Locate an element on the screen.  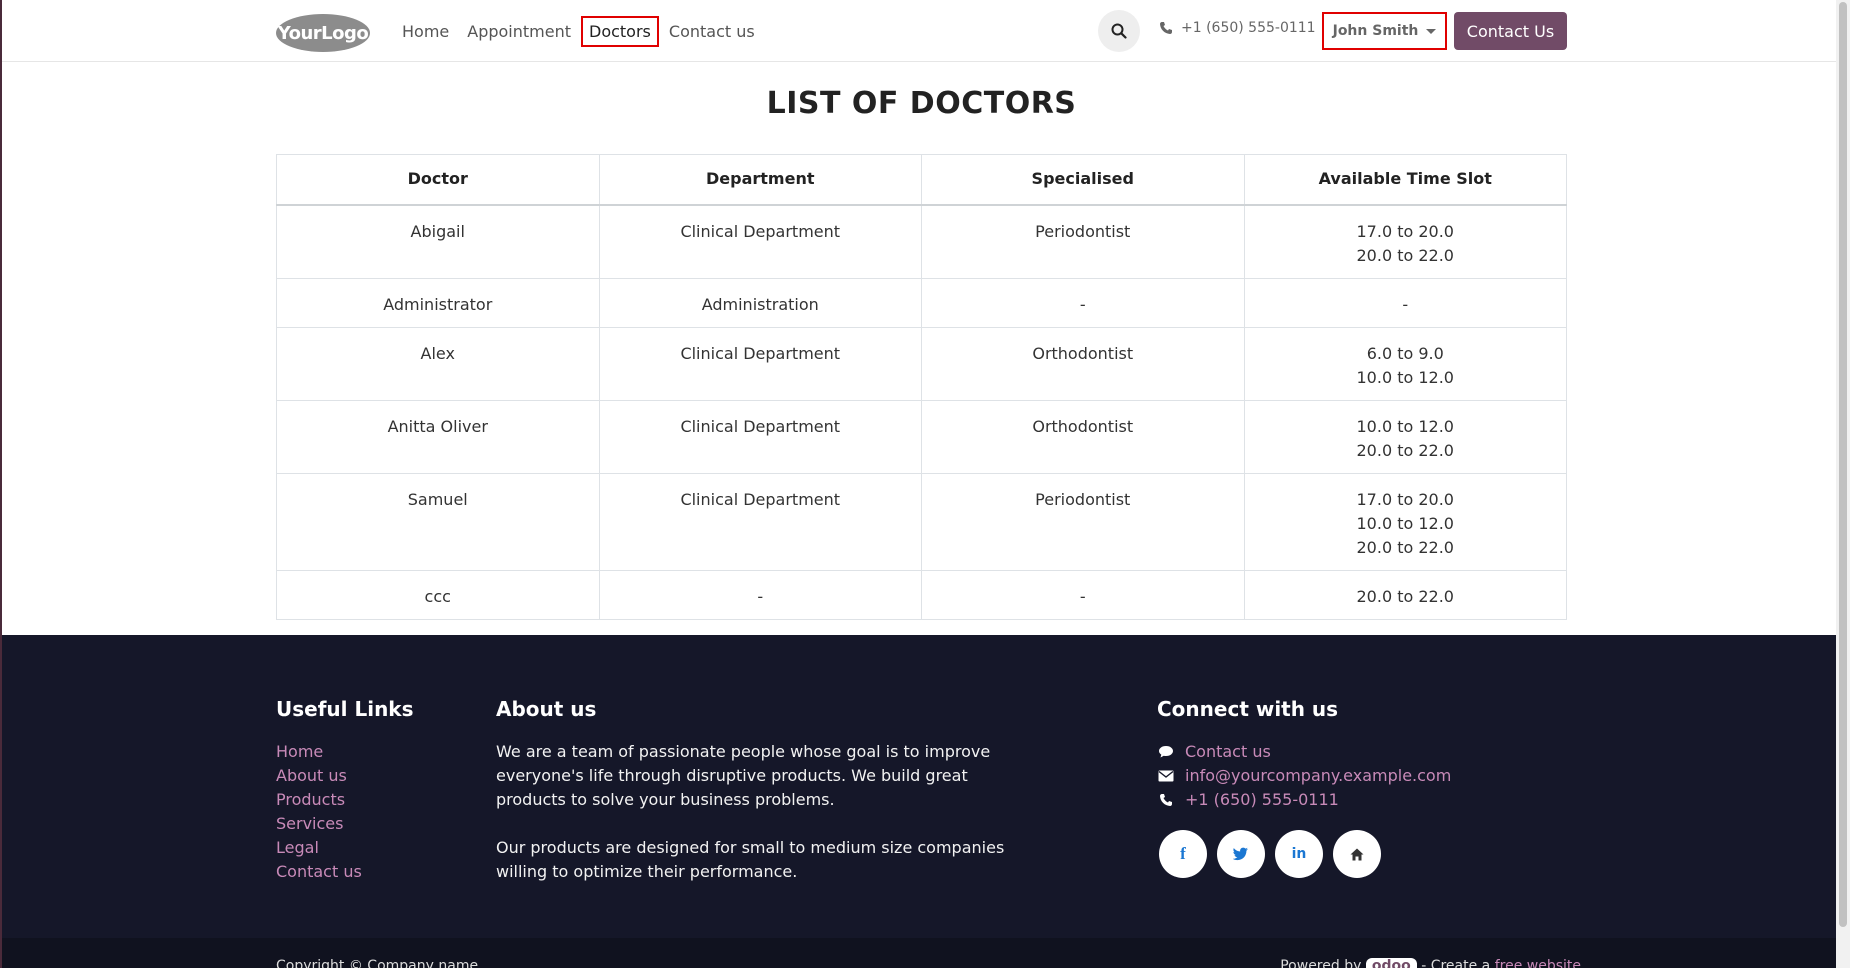
phone-icon is located at coordinates (1166, 800).